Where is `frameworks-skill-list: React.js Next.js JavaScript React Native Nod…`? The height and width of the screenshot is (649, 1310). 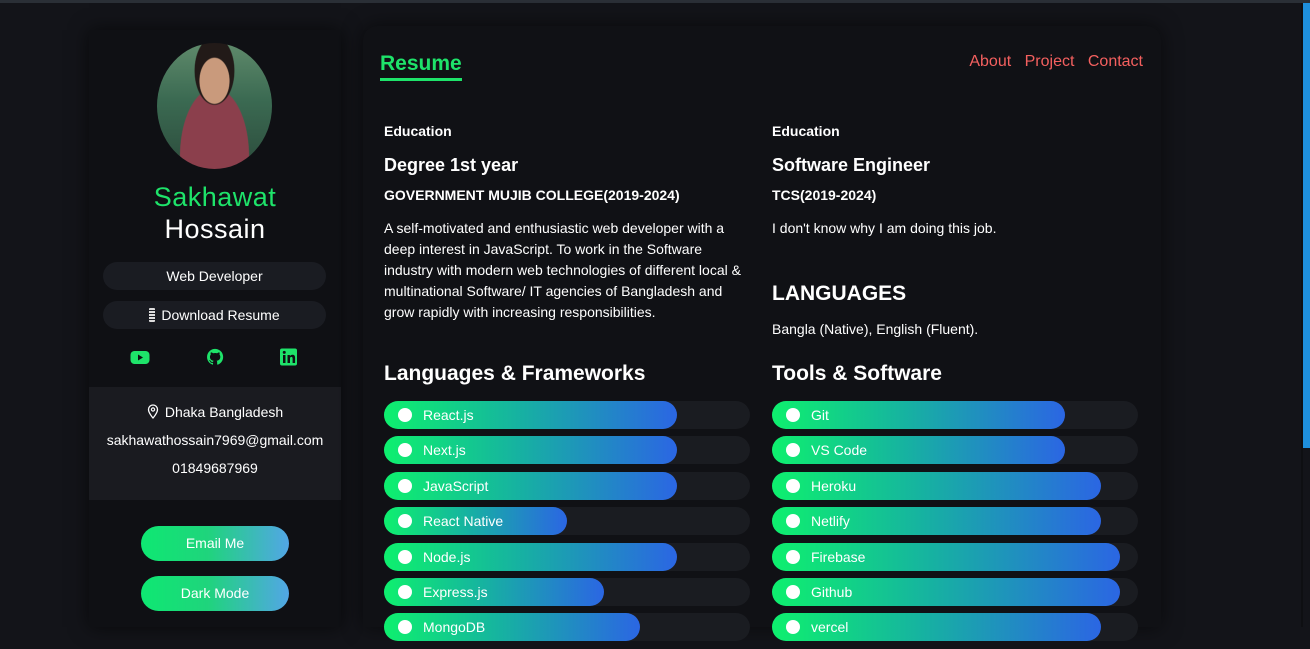 frameworks-skill-list: React.js Next.js JavaScript React Native Nod… is located at coordinates (567, 525).